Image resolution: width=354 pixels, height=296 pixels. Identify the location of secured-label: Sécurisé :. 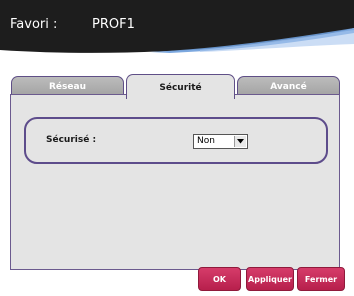
(71, 140).